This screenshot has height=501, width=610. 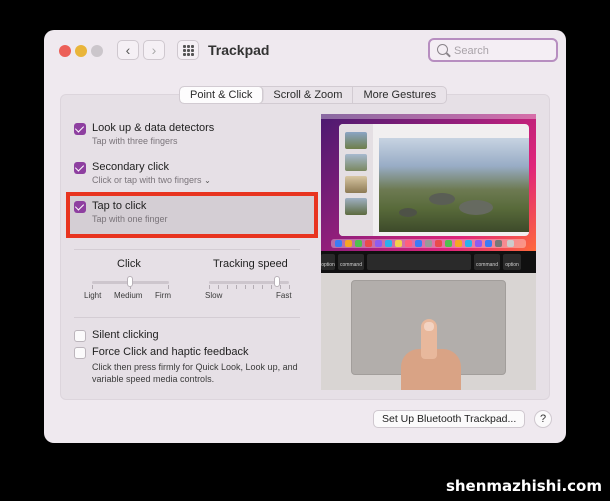 What do you see at coordinates (97, 51) in the screenshot?
I see `zoom-window-button` at bounding box center [97, 51].